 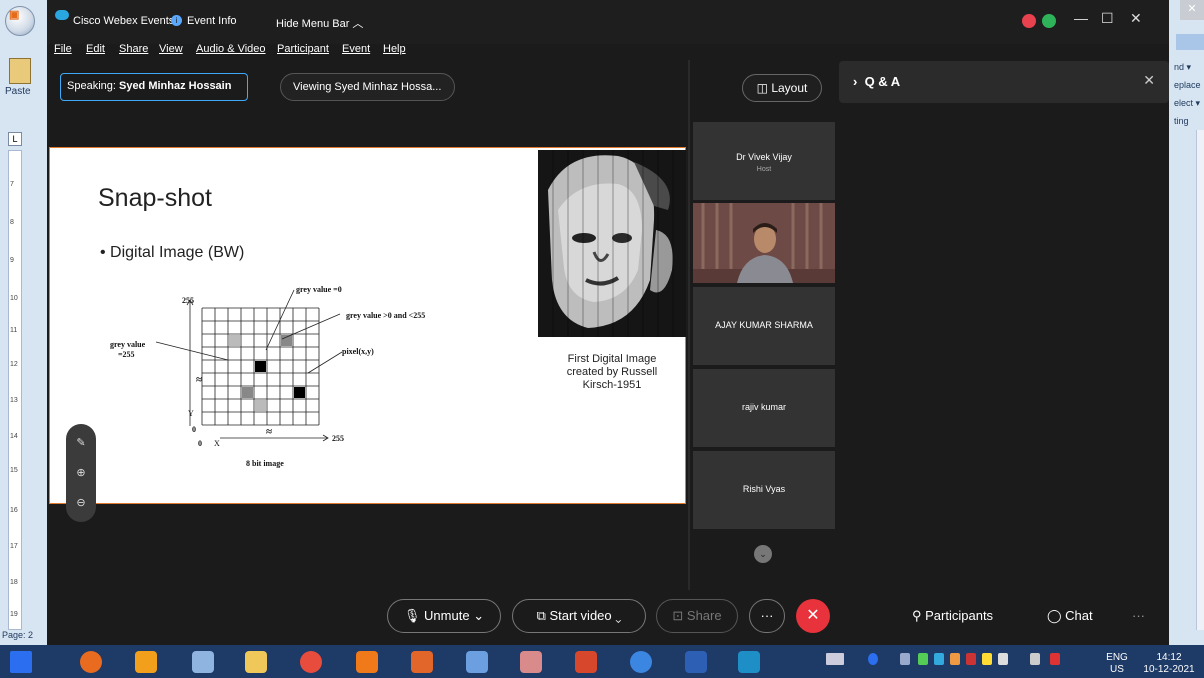 What do you see at coordinates (1117, 657) in the screenshot?
I see `language-code: ENG` at bounding box center [1117, 657].